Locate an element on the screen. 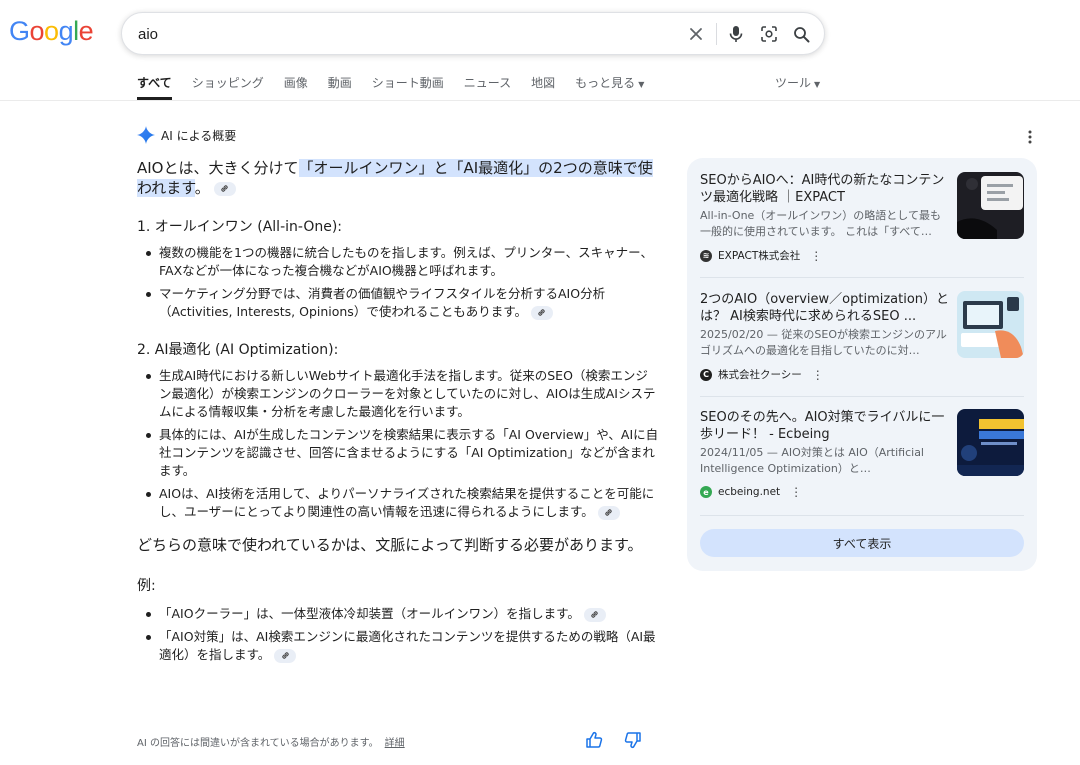  lead-text: AIOとは、大きく分けて is located at coordinates (218, 168).